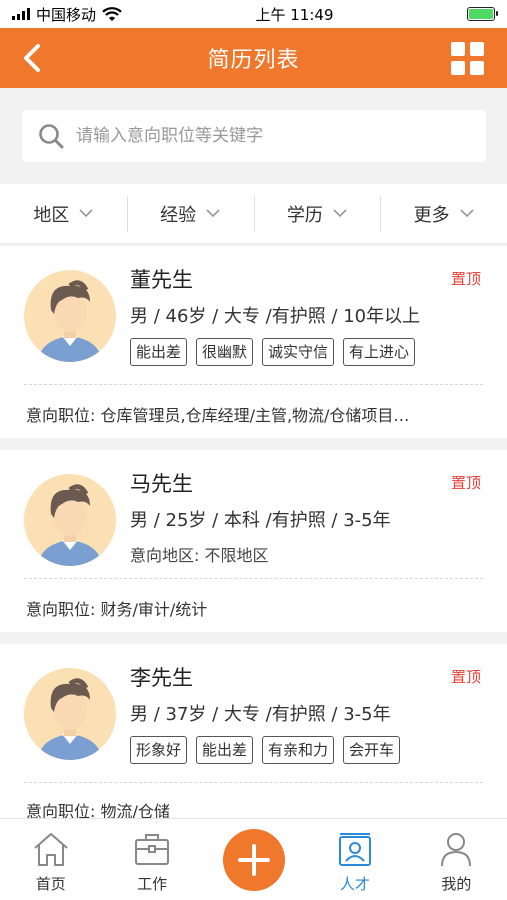  Describe the element at coordinates (51, 136) in the screenshot. I see `search-icon` at that location.